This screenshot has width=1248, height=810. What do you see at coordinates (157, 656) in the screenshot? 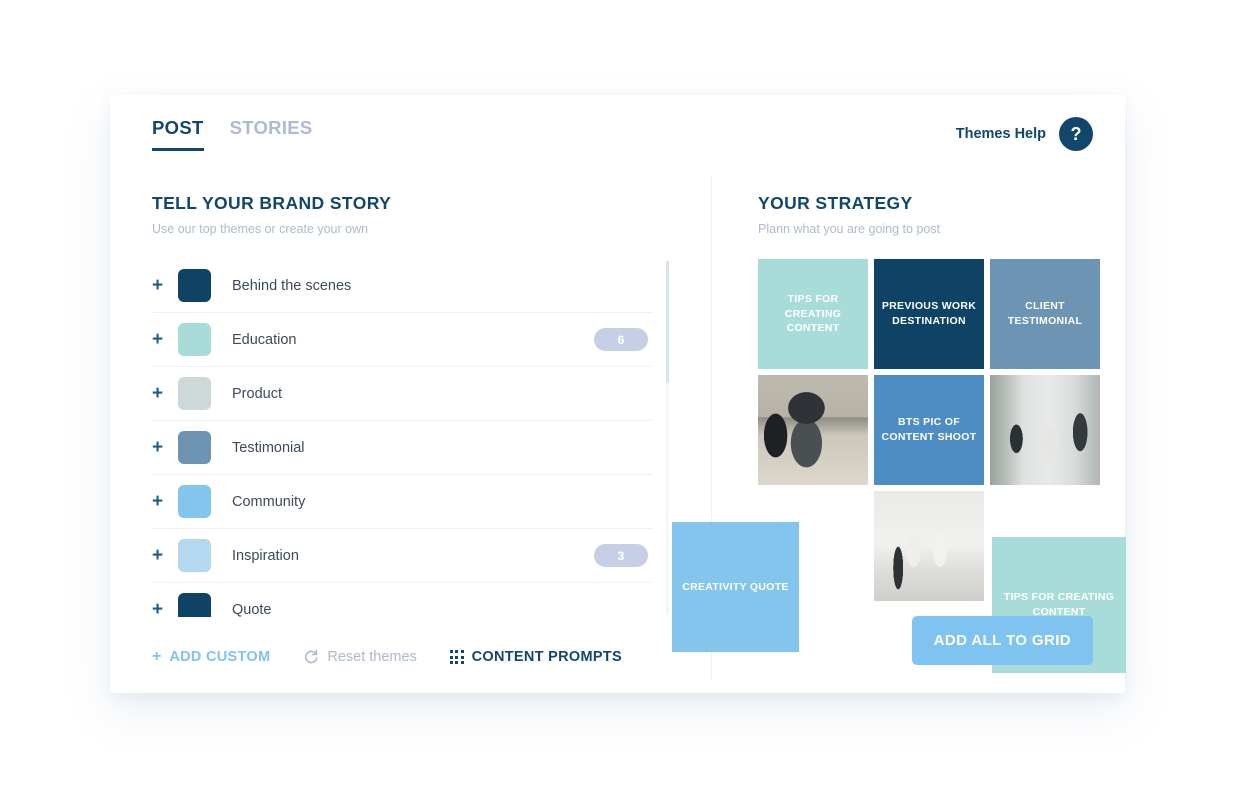
I see `plus-icon: +` at bounding box center [157, 656].